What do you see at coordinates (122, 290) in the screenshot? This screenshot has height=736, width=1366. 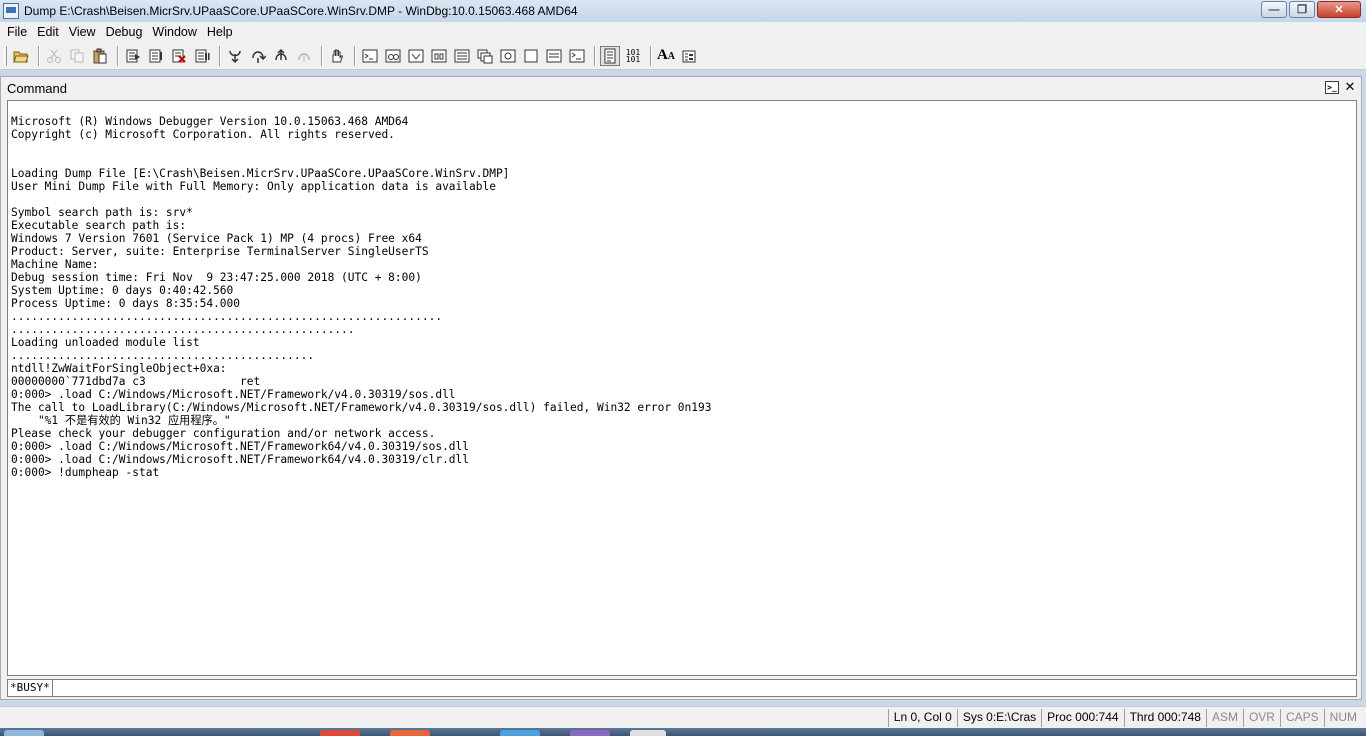 I see `output-line: System Uptime: 0 days 0:40:42.560` at bounding box center [122, 290].